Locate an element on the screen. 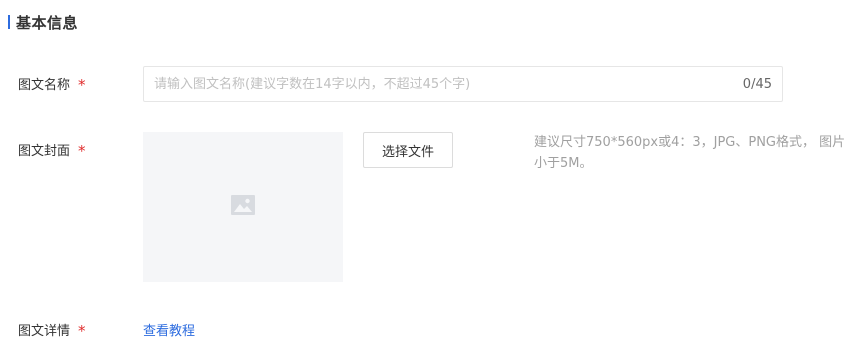 This screenshot has width=864, height=346. cover-field-label: 图文封面 * is located at coordinates (52, 150).